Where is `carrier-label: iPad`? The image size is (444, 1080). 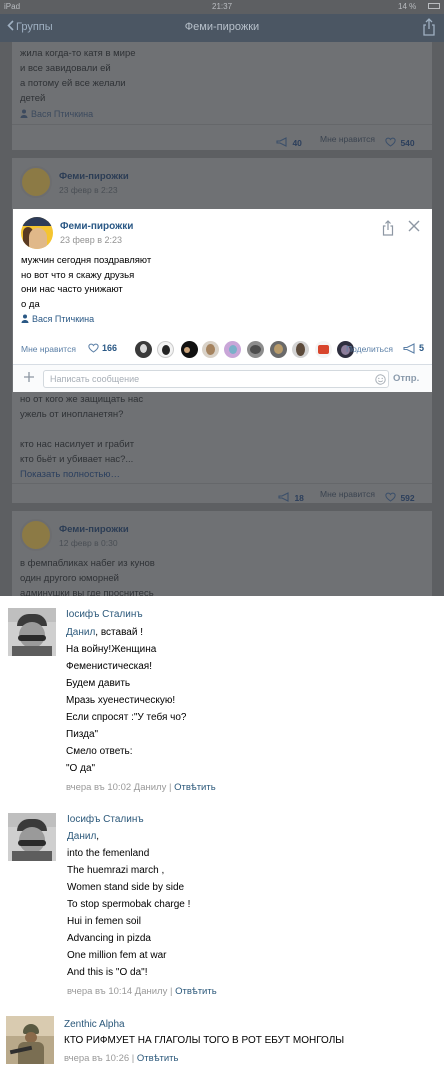
carrier-label: iPad is located at coordinates (12, 6).